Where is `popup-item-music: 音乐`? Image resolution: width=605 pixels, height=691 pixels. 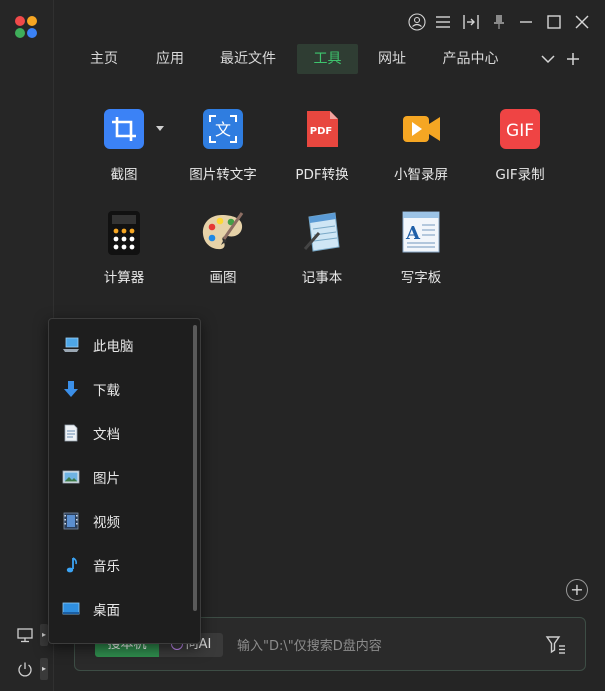
popup-item-music: 音乐 is located at coordinates (119, 565).